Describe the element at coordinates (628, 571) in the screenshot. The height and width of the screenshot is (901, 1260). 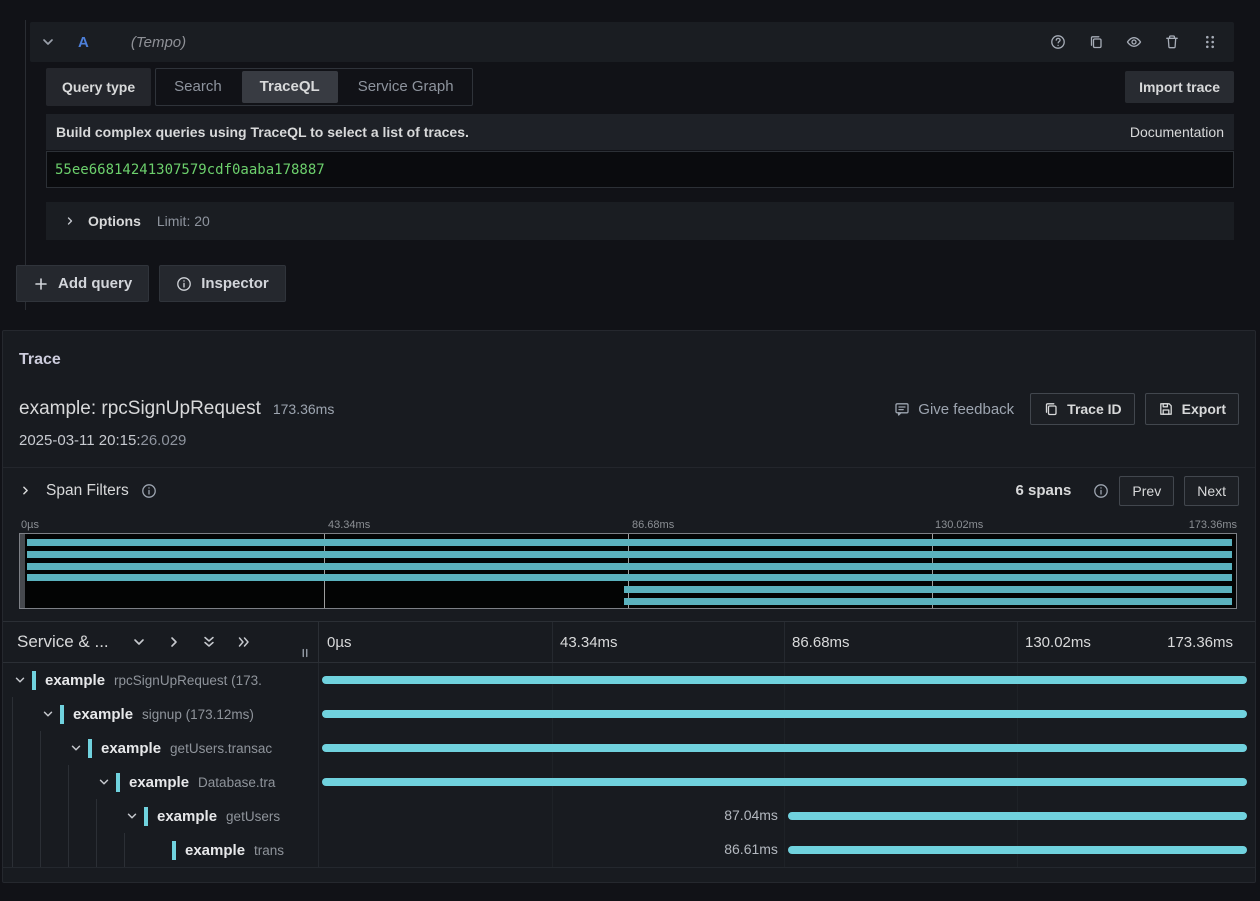
I see `trace-minimap` at that location.